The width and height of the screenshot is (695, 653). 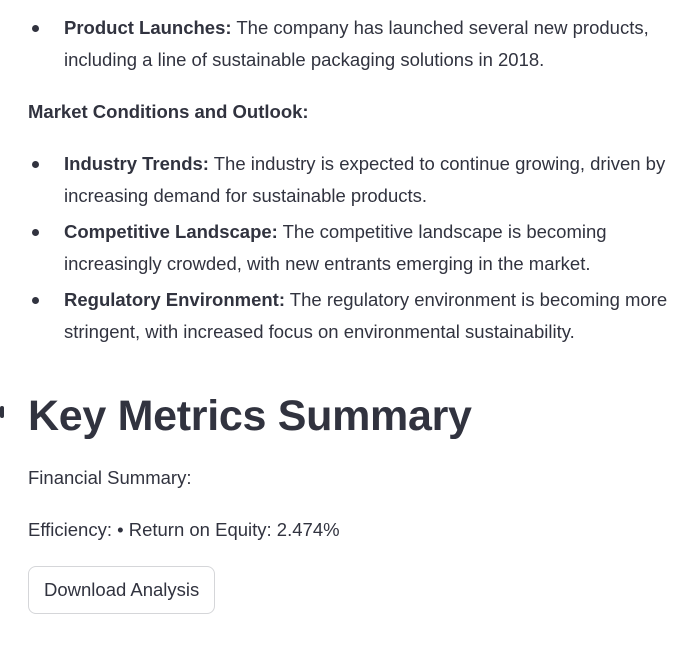 I want to click on page-title: Key Metrics Summary, so click(x=250, y=416).